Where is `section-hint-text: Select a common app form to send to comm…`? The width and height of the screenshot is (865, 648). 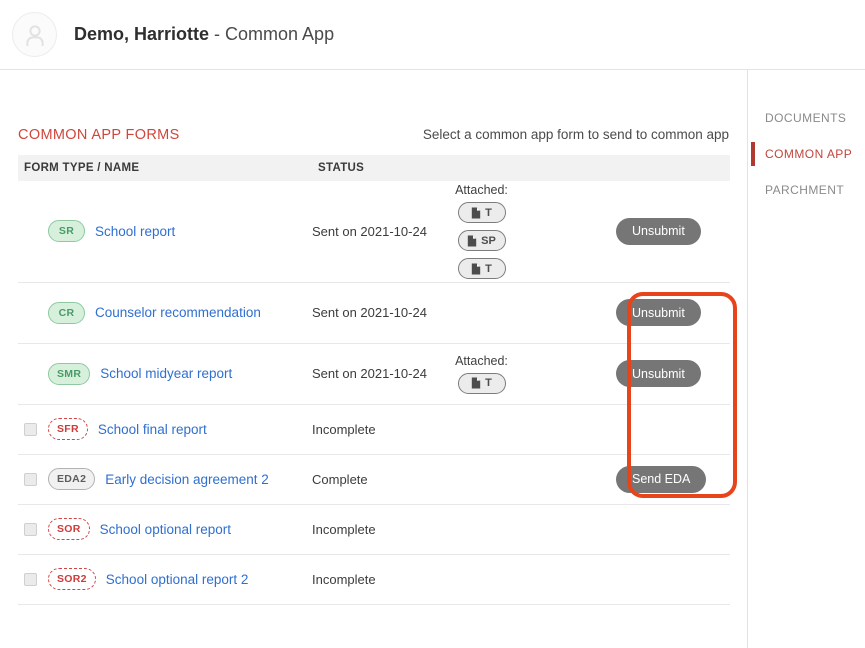 section-hint-text: Select a common app form to send to comm… is located at coordinates (575, 134).